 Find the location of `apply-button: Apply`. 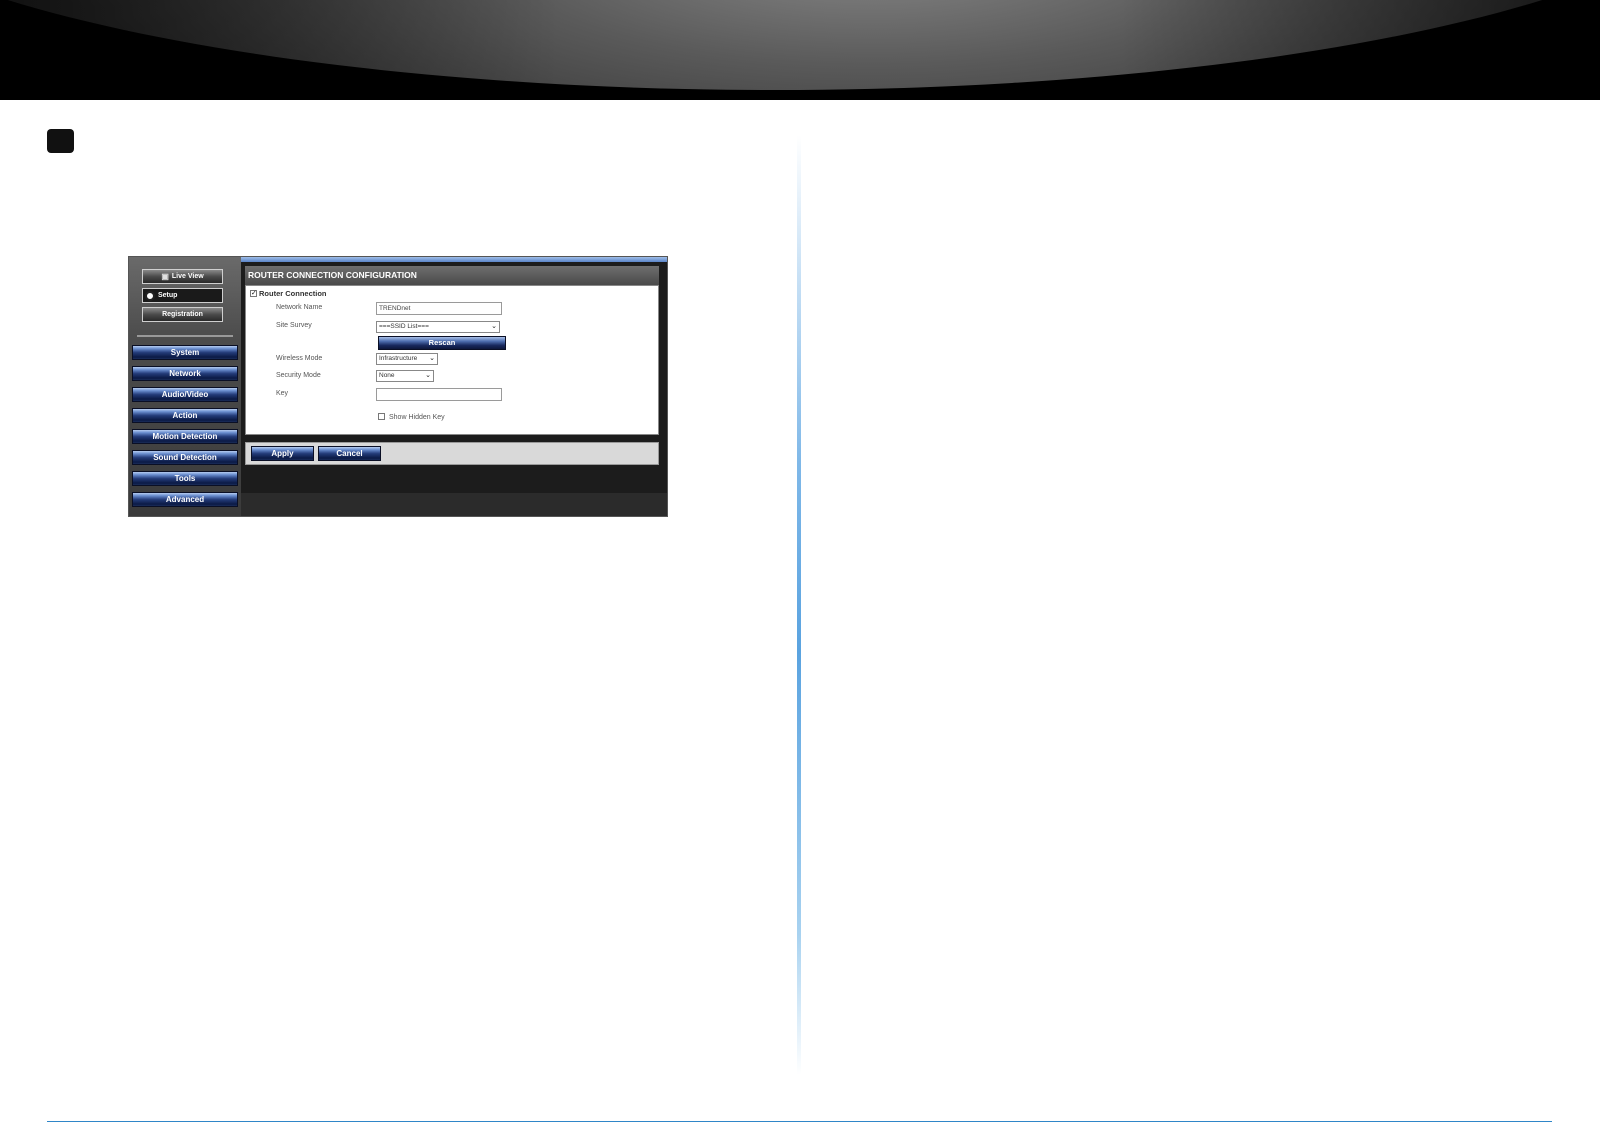

apply-button: Apply is located at coordinates (282, 453).